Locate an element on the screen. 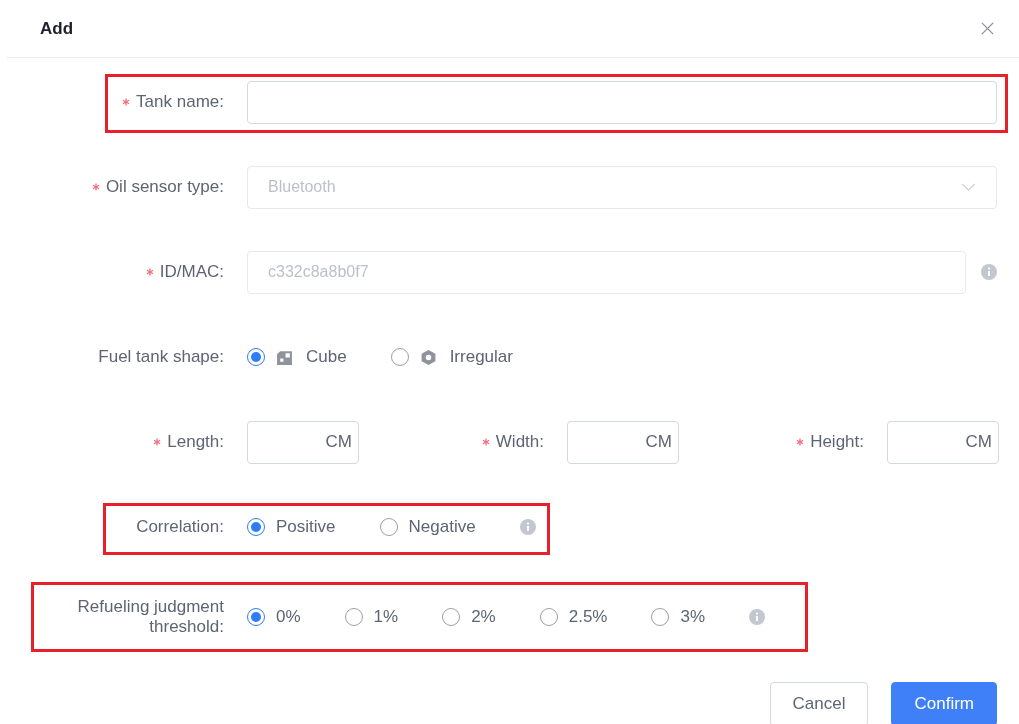  field-label: Width: is located at coordinates (519, 442).